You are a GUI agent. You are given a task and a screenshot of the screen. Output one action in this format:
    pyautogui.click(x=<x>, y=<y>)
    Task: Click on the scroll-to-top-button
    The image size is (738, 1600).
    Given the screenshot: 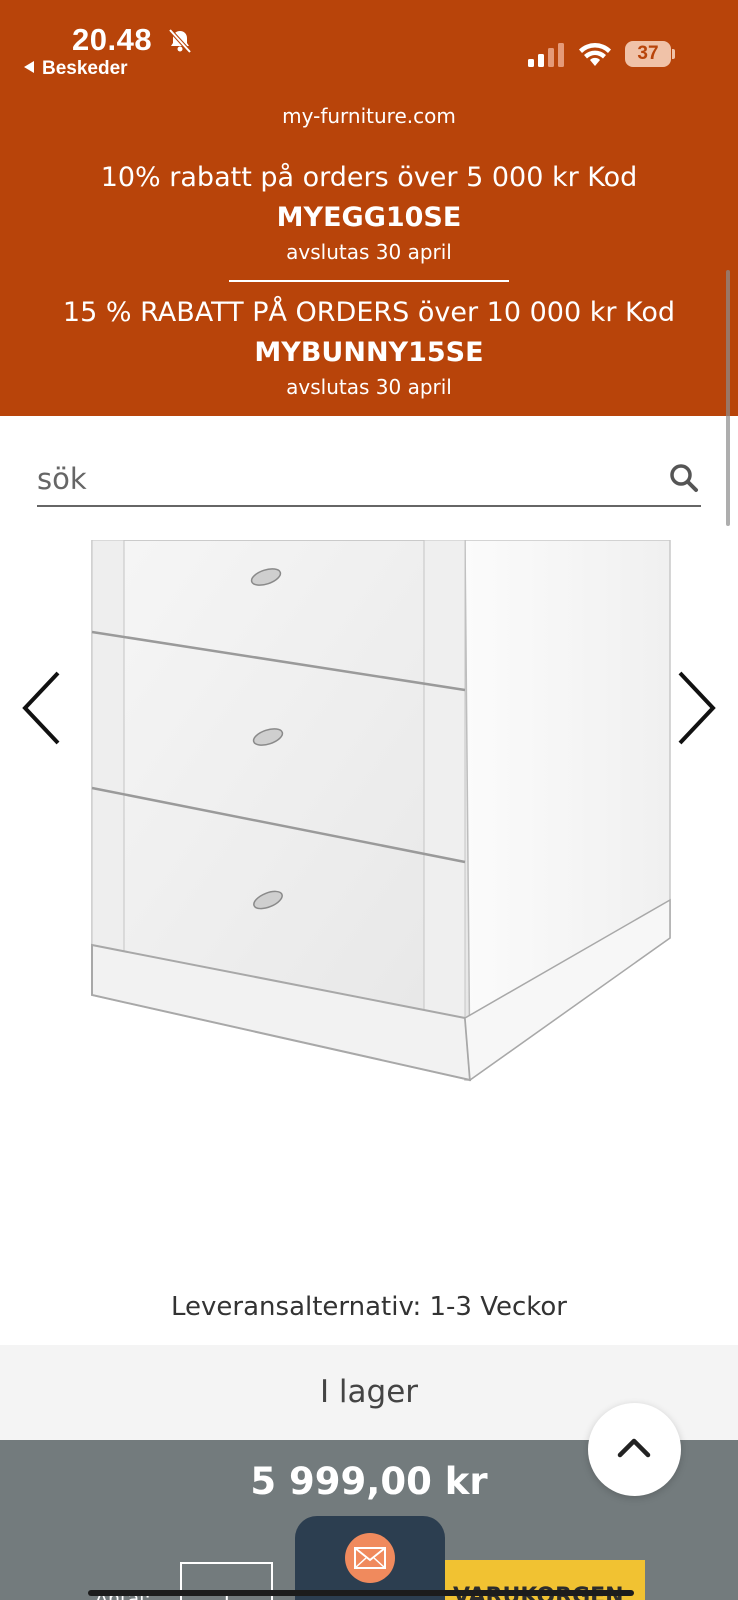 What is the action you would take?
    pyautogui.click(x=634, y=1449)
    